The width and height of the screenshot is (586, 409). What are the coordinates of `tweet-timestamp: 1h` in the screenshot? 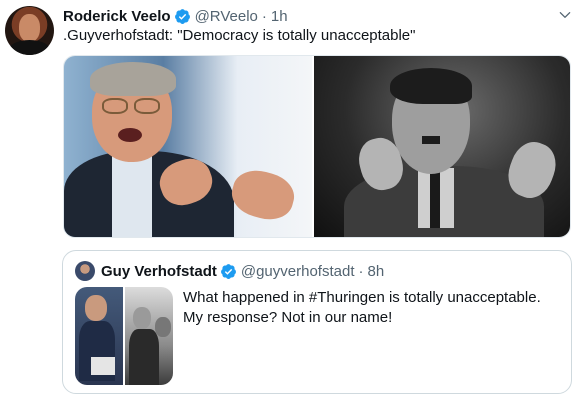 It's located at (279, 16).